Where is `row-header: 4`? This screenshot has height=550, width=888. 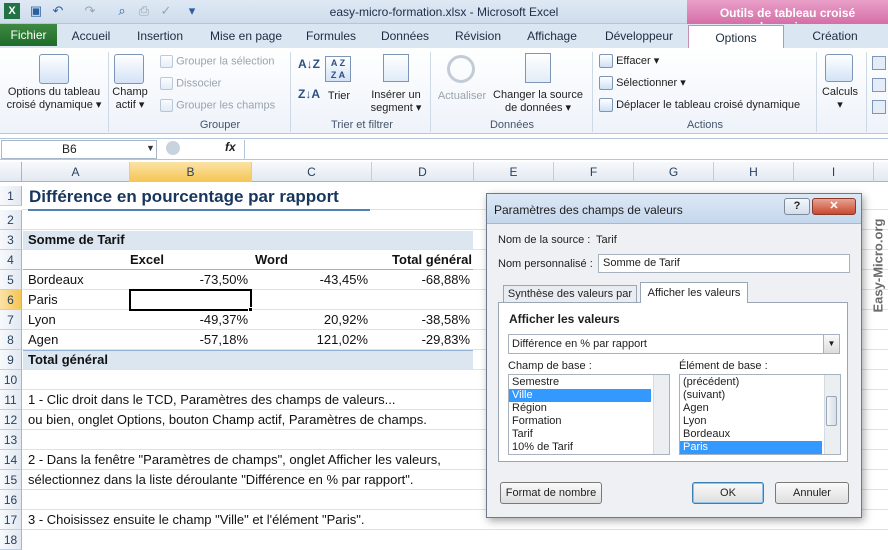 row-header: 4 is located at coordinates (11, 260).